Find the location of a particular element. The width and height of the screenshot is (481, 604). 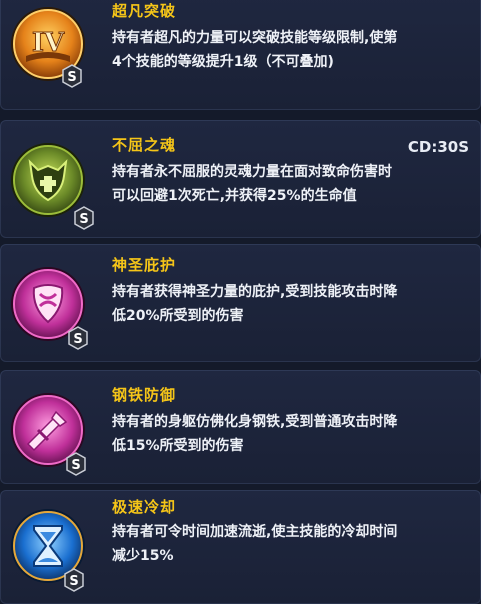

skill-name: 超凡突破 is located at coordinates (144, 11).